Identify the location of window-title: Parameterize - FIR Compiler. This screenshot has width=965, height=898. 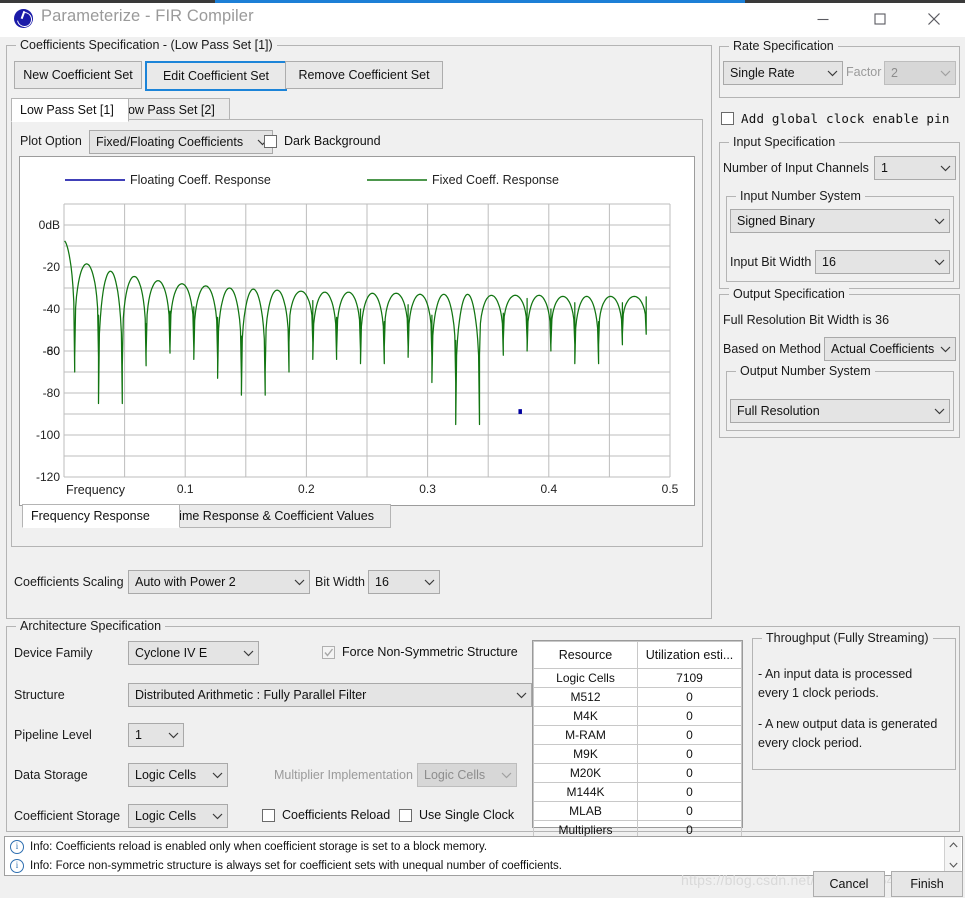
(147, 16).